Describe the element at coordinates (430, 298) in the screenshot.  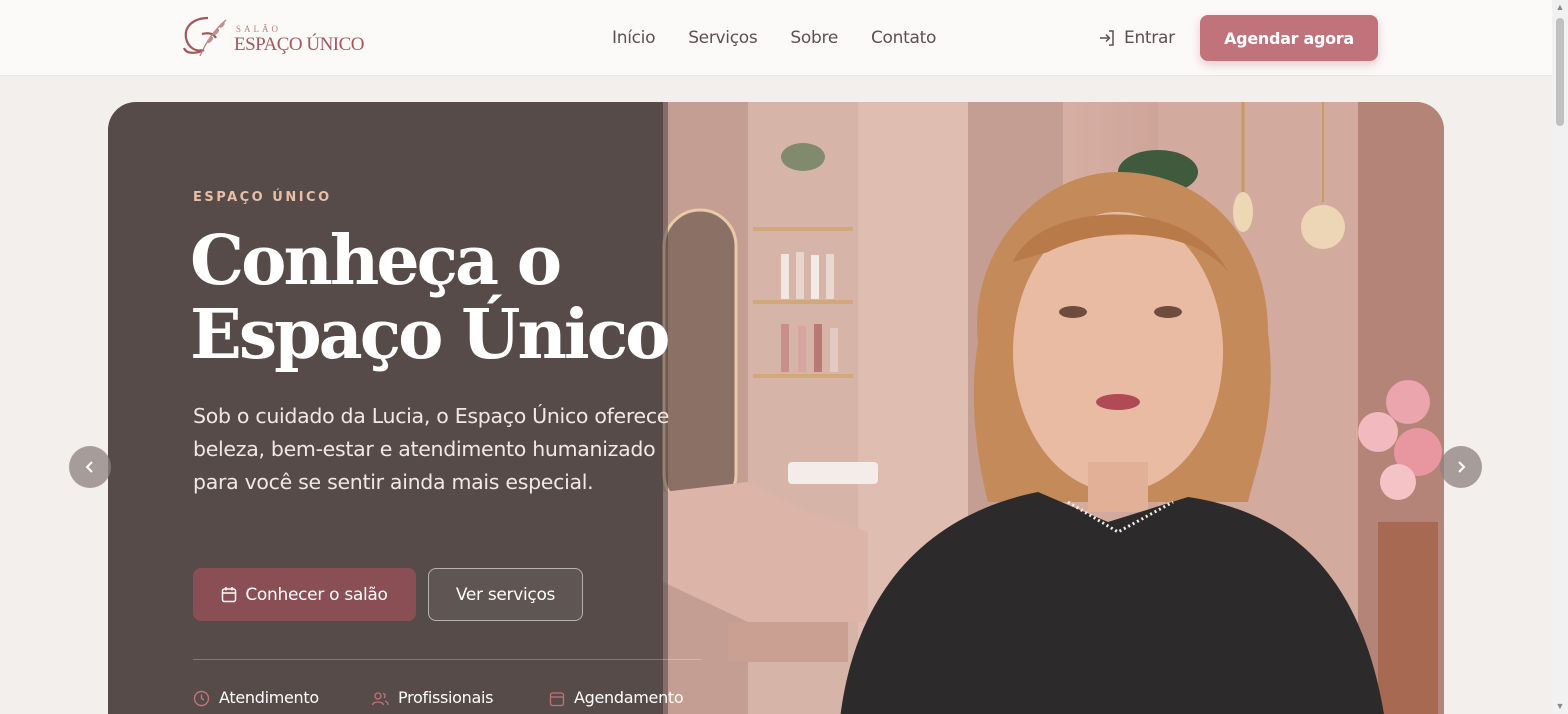
I see `hero-title: Conheça o Espaço Único` at that location.